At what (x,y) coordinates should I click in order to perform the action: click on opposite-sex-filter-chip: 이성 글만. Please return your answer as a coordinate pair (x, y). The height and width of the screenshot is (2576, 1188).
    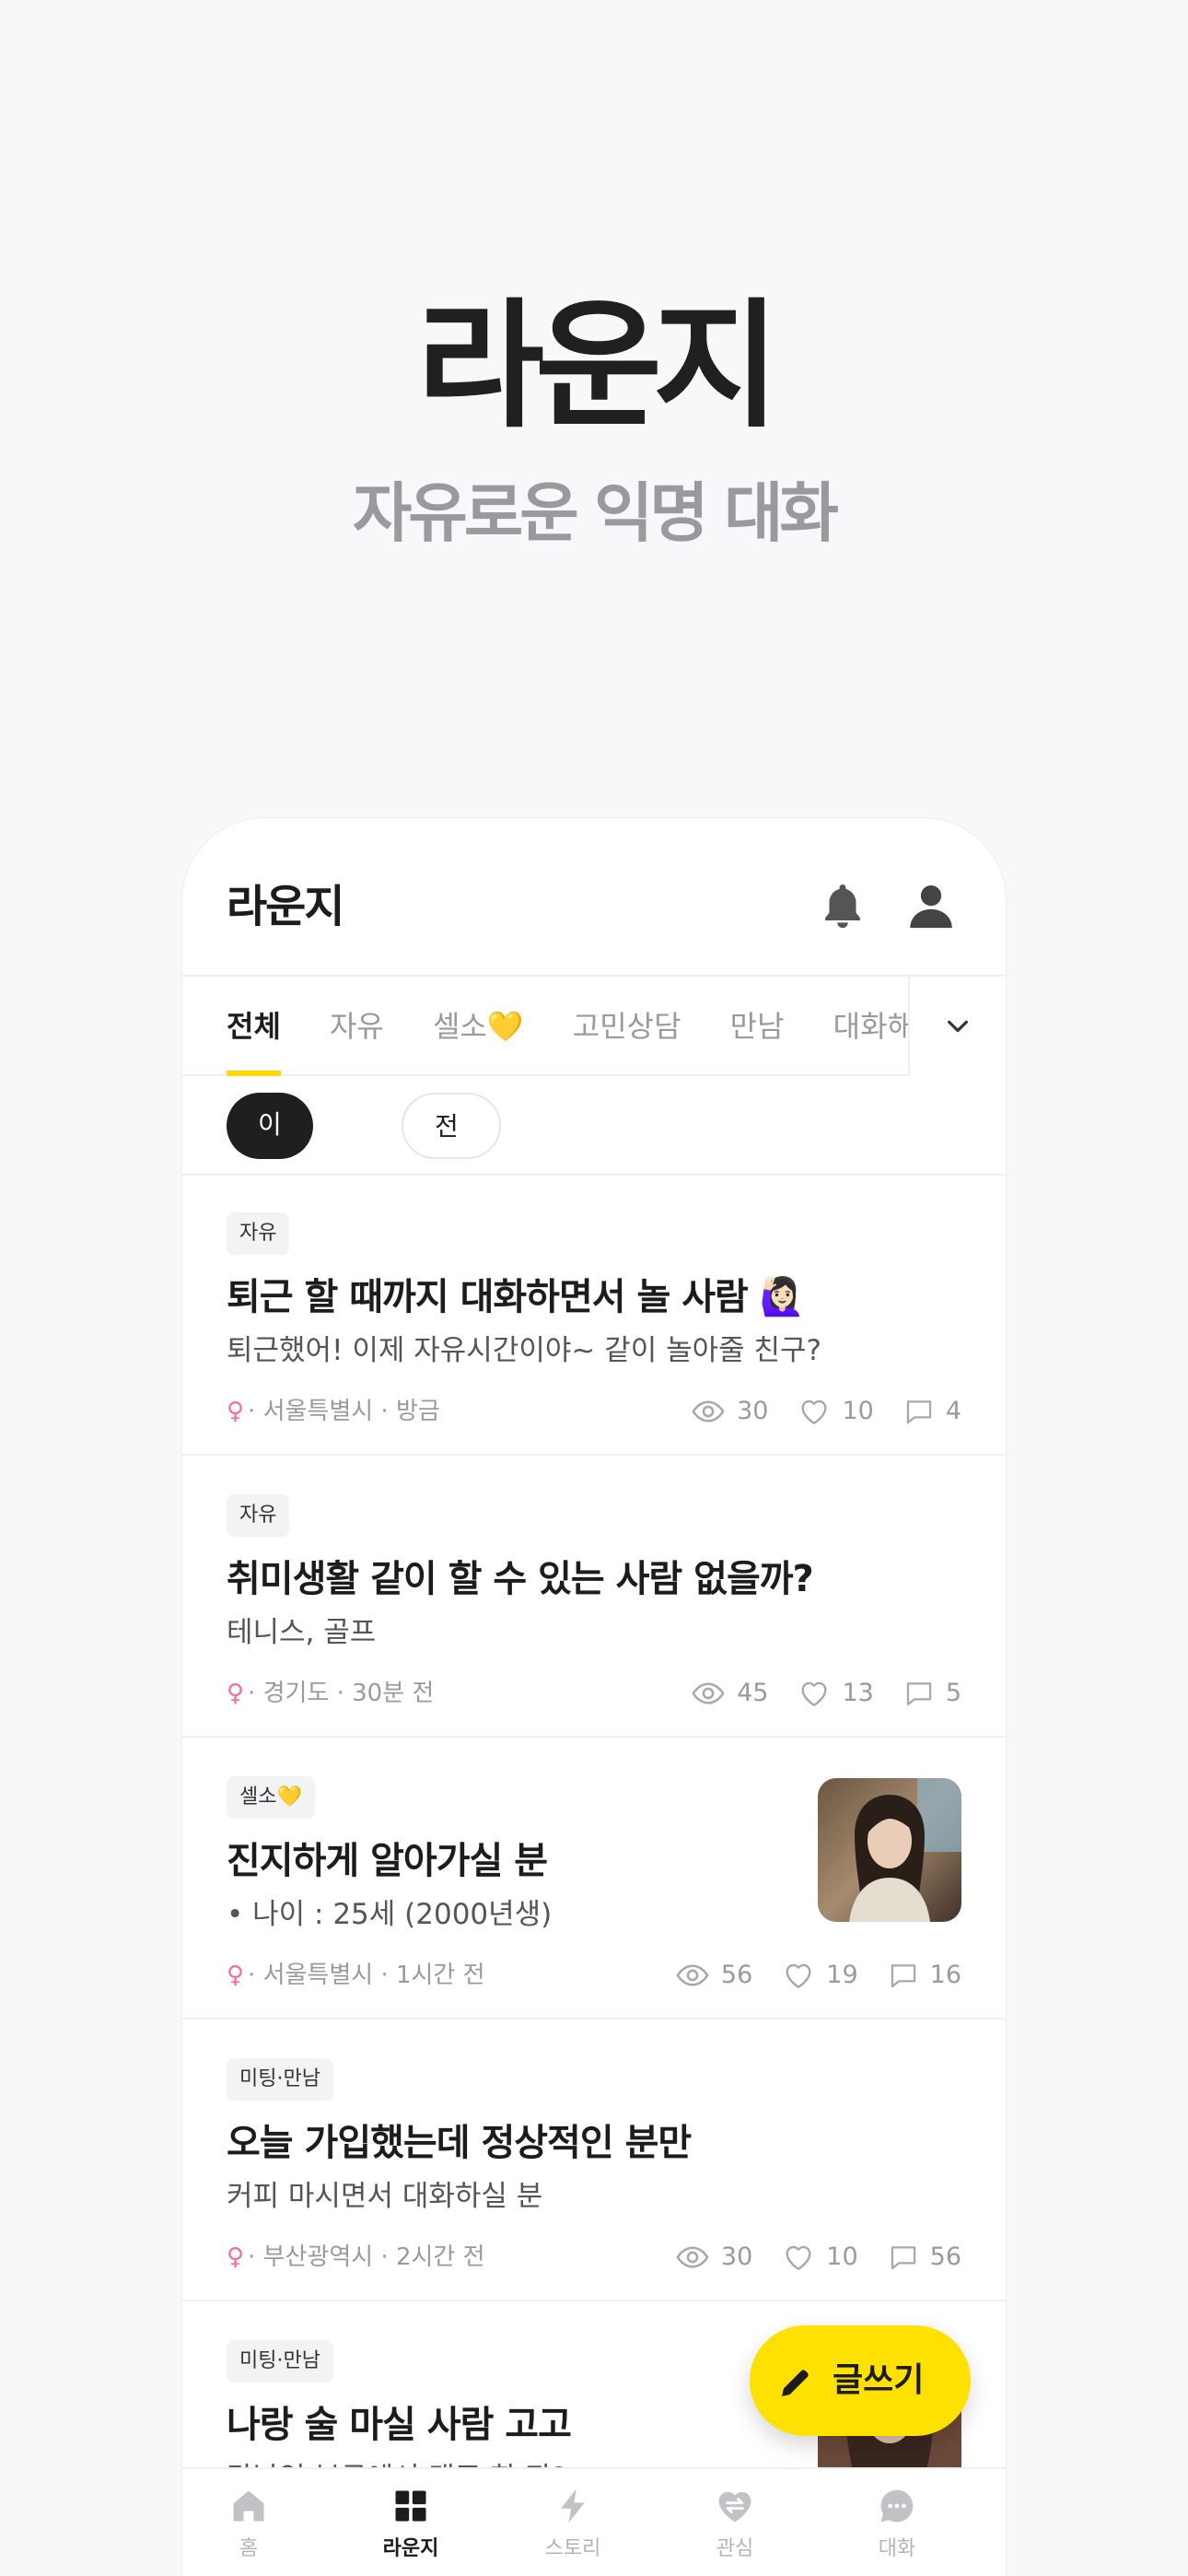
    Looking at the image, I should click on (270, 1213).